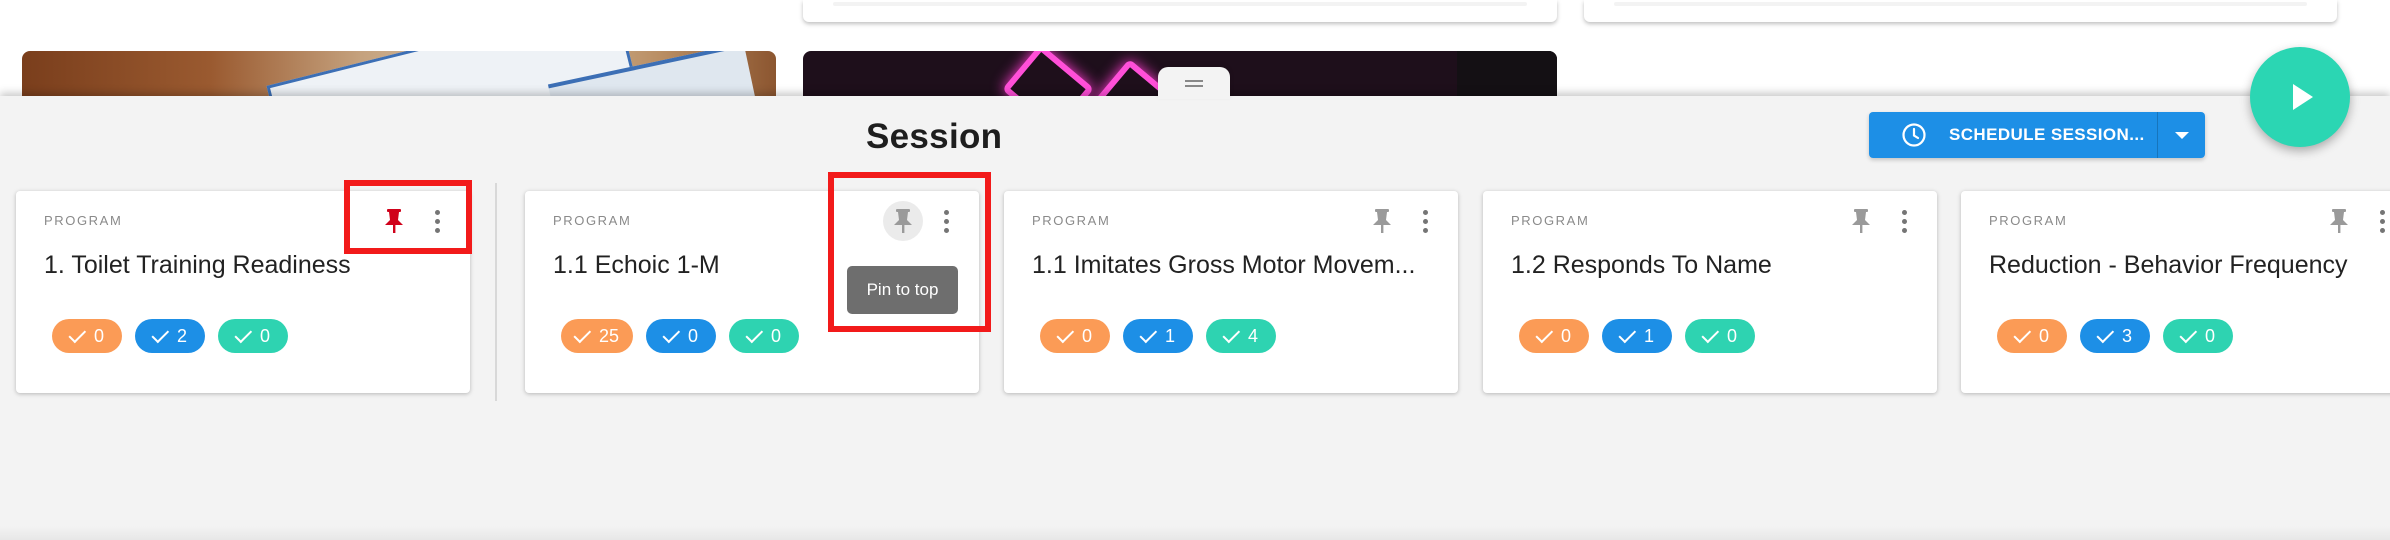  I want to click on count-chip-blue: 2, so click(170, 336).